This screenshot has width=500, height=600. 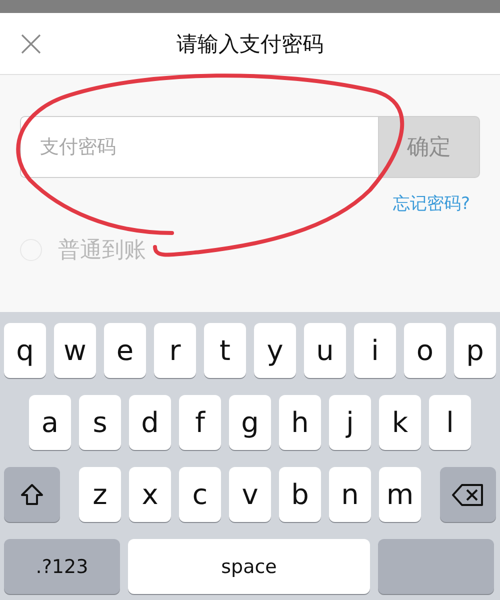 I want to click on option-label: 普通到账, so click(x=102, y=251).